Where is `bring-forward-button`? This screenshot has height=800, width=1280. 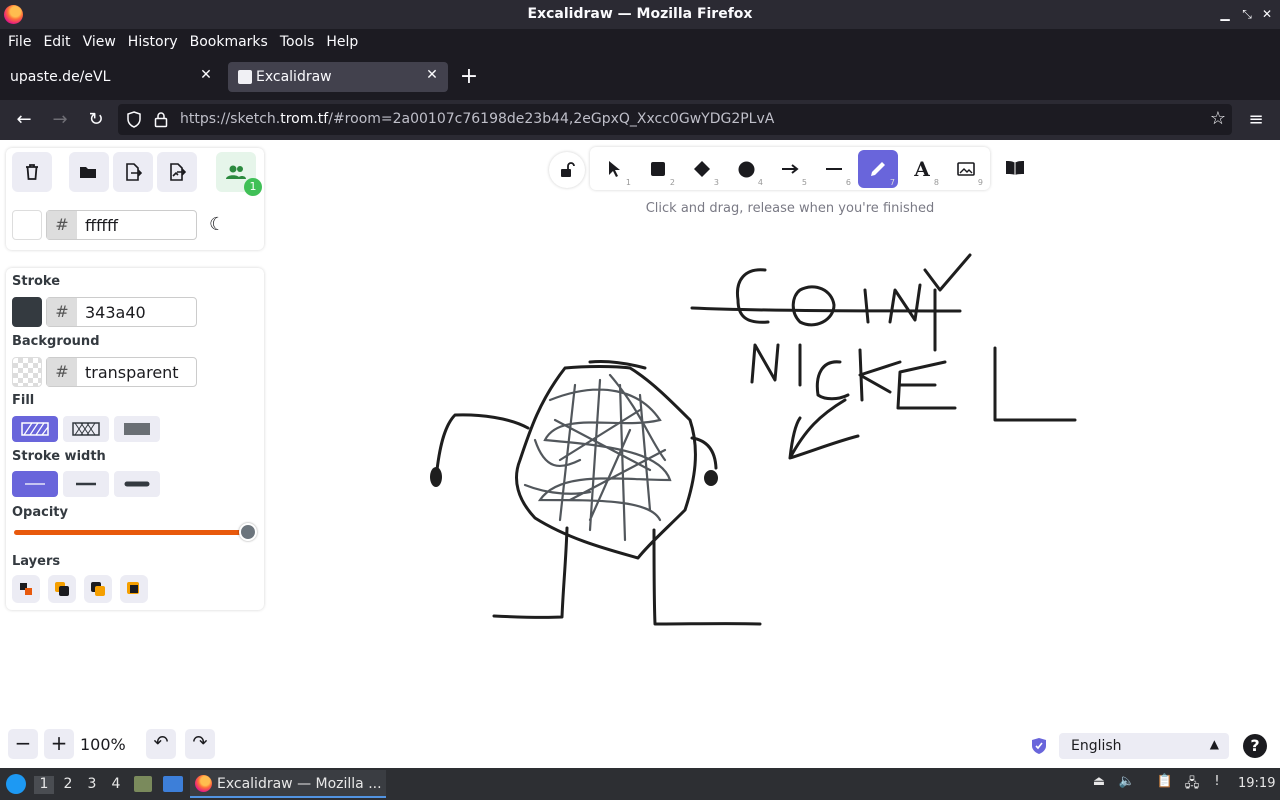
bring-forward-button is located at coordinates (98, 589).